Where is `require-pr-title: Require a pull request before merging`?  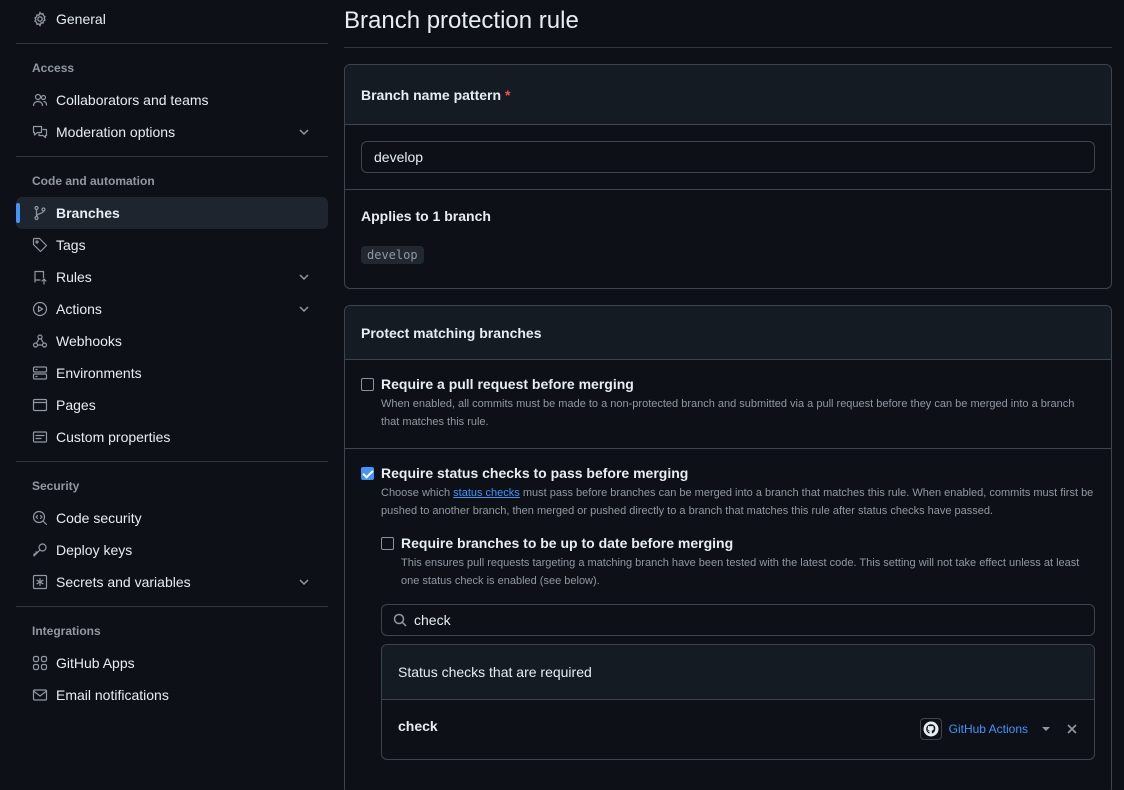 require-pr-title: Require a pull request before merging is located at coordinates (507, 384).